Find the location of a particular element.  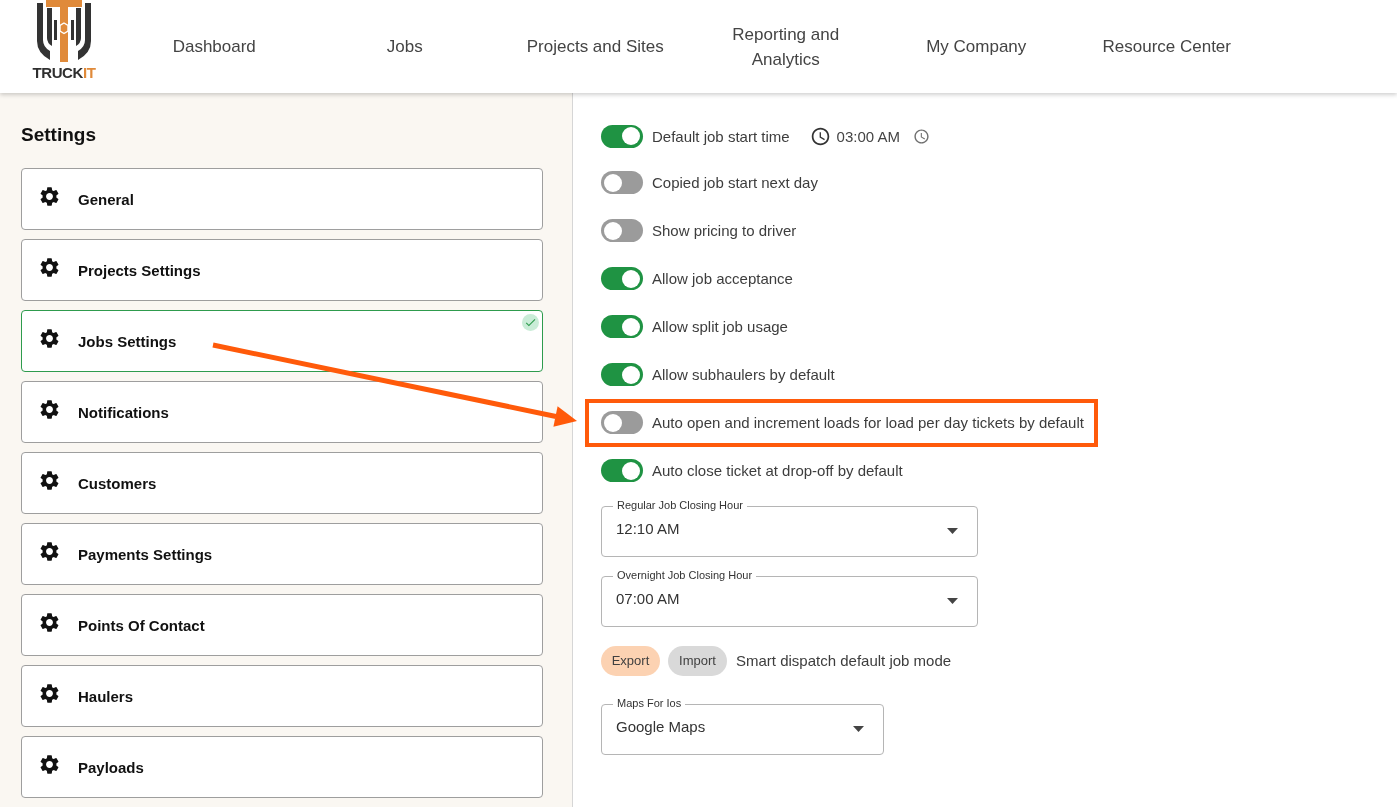

nav-link: Reporting and Analytics is located at coordinates (785, 46).